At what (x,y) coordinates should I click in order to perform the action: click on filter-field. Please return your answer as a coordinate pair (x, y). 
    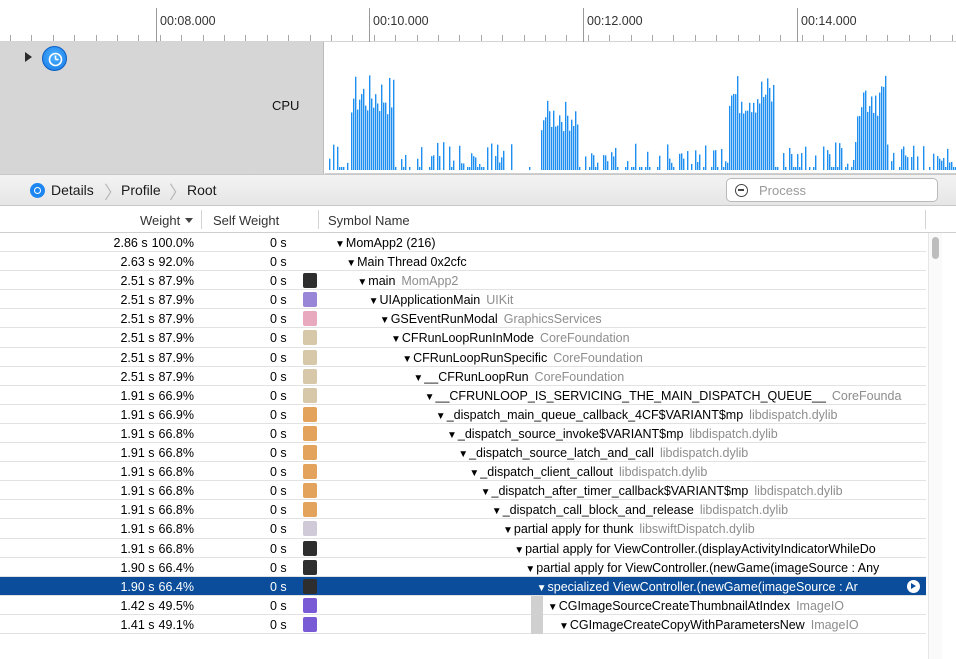
    Looking at the image, I should click on (832, 190).